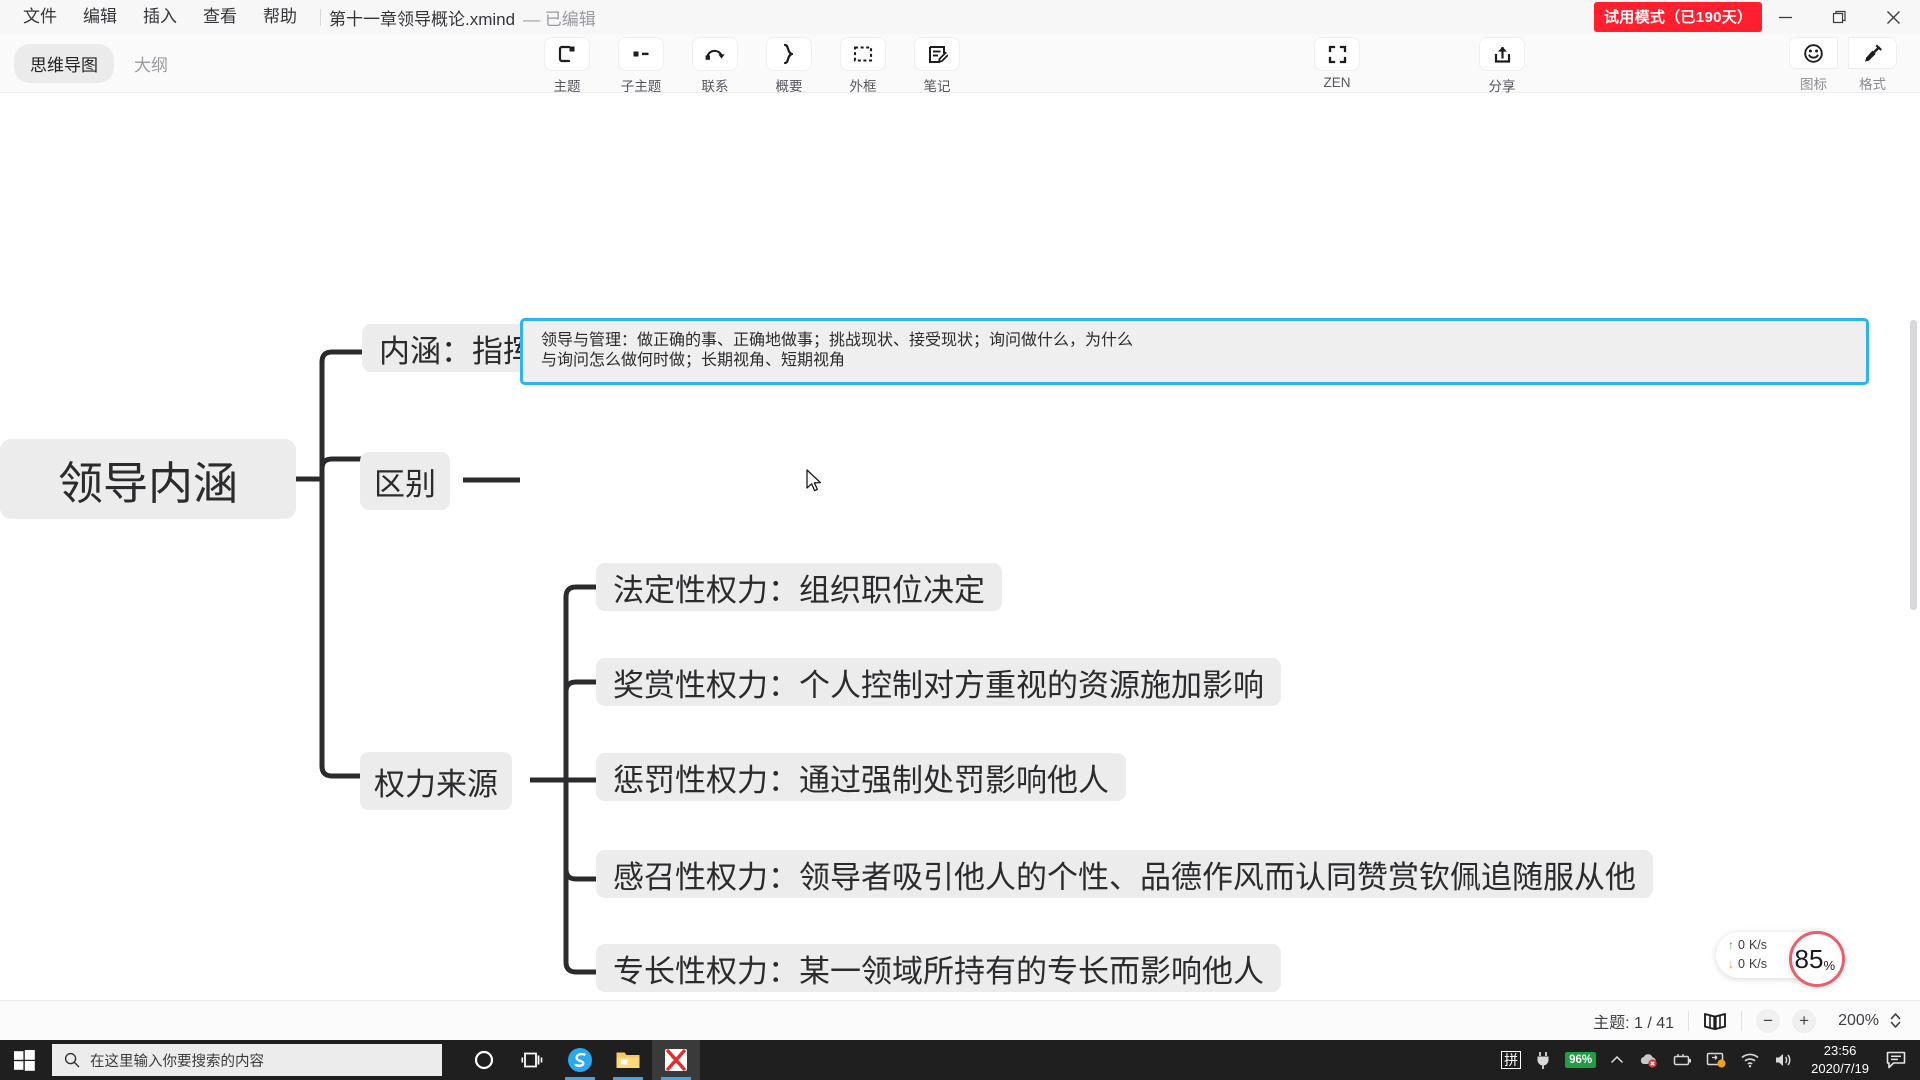  What do you see at coordinates (1741, 964) in the screenshot?
I see `download-speed-value: 0` at bounding box center [1741, 964].